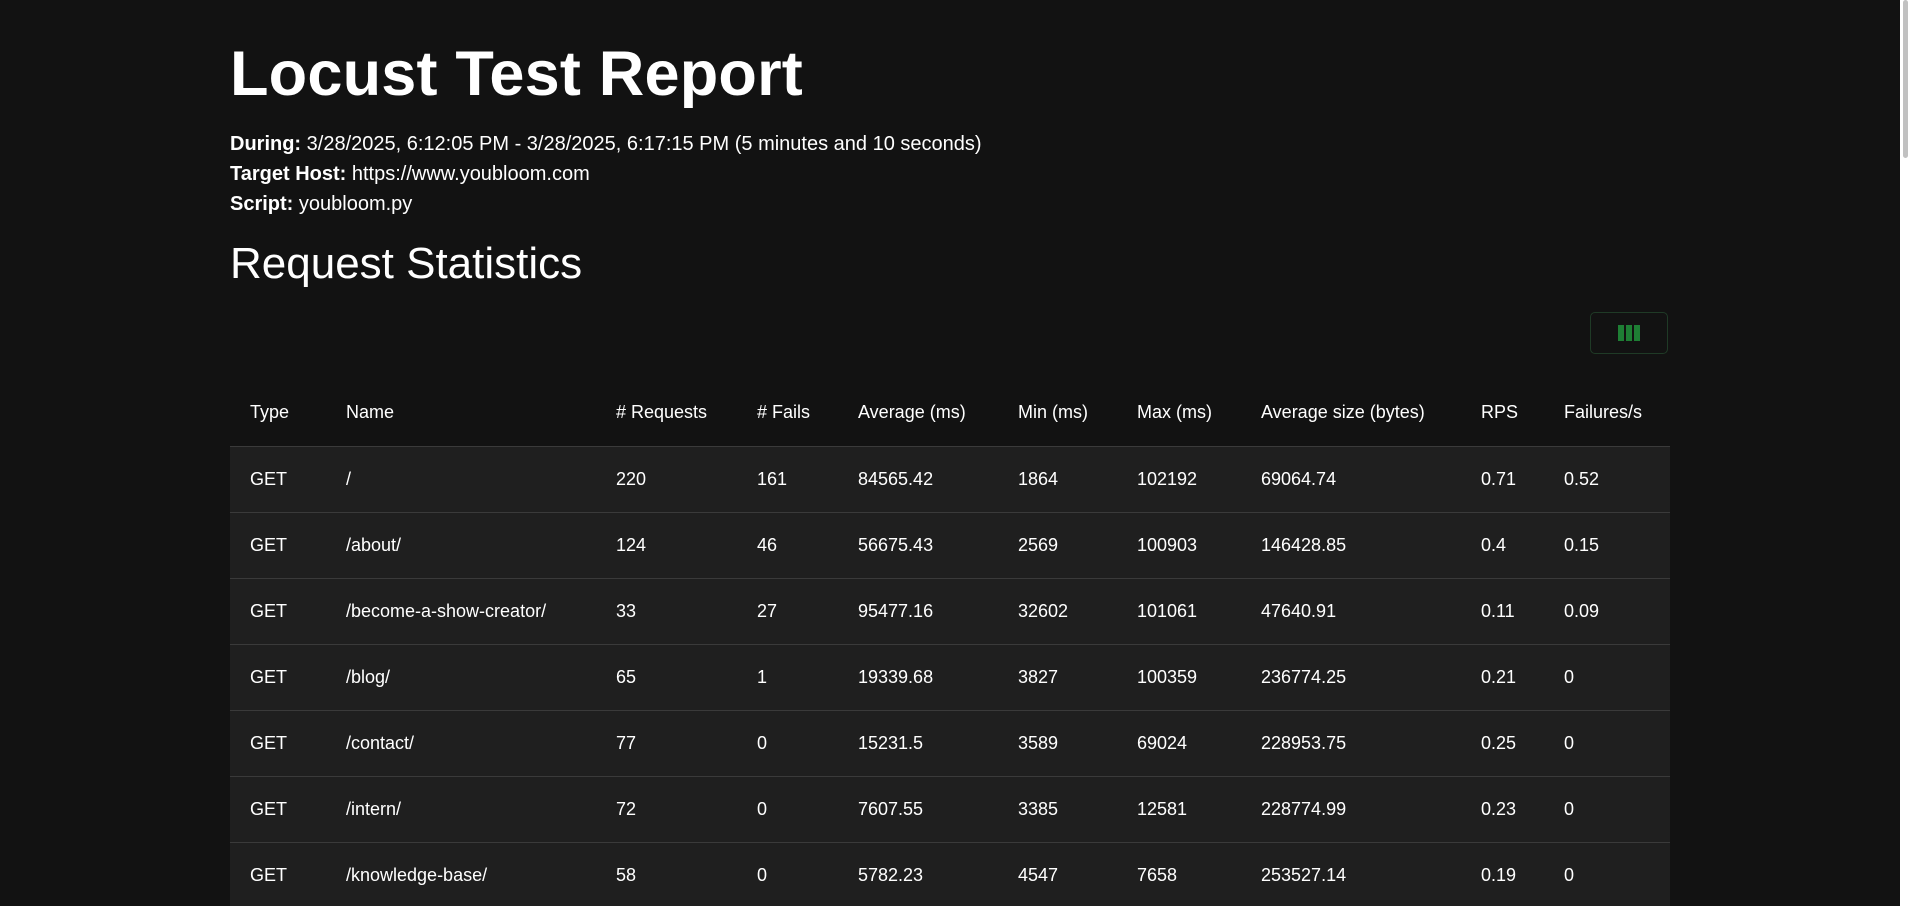 The width and height of the screenshot is (1909, 906). Describe the element at coordinates (666, 545) in the screenshot. I see `table-cell: 124` at that location.